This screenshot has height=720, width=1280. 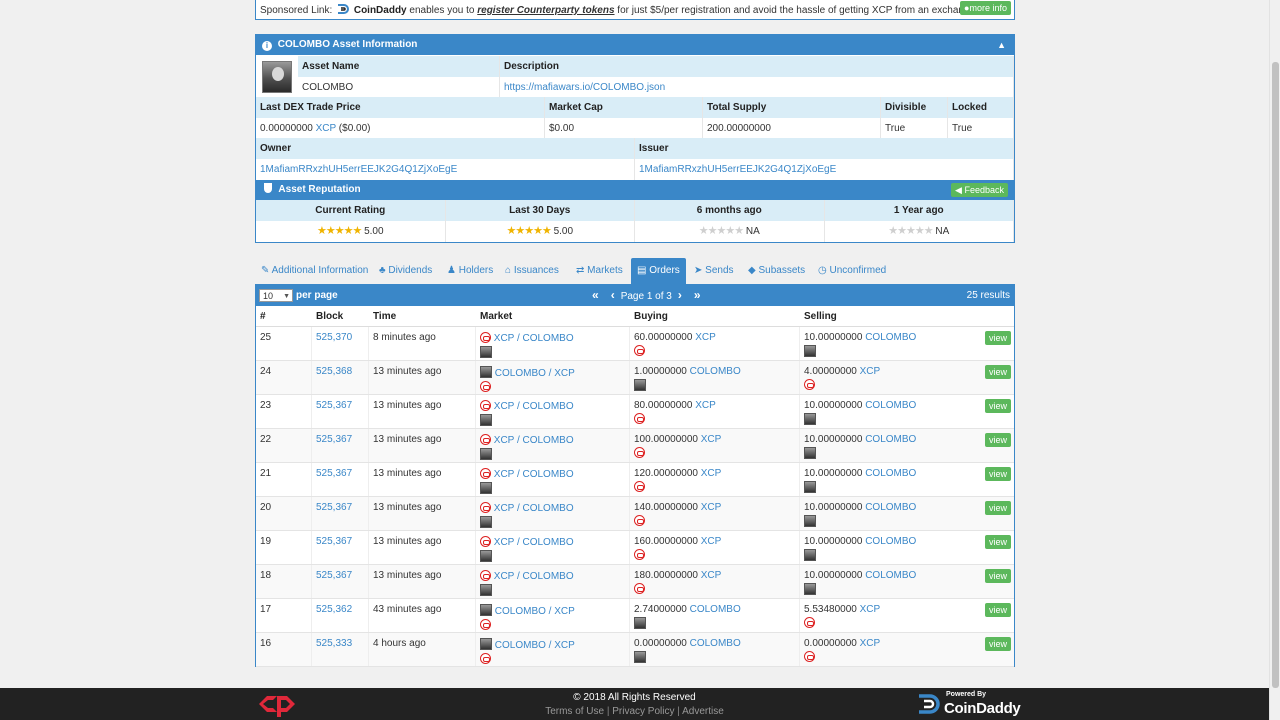 I want to click on collapse-chevron-up-icon: ▲, so click(x=1001, y=45).